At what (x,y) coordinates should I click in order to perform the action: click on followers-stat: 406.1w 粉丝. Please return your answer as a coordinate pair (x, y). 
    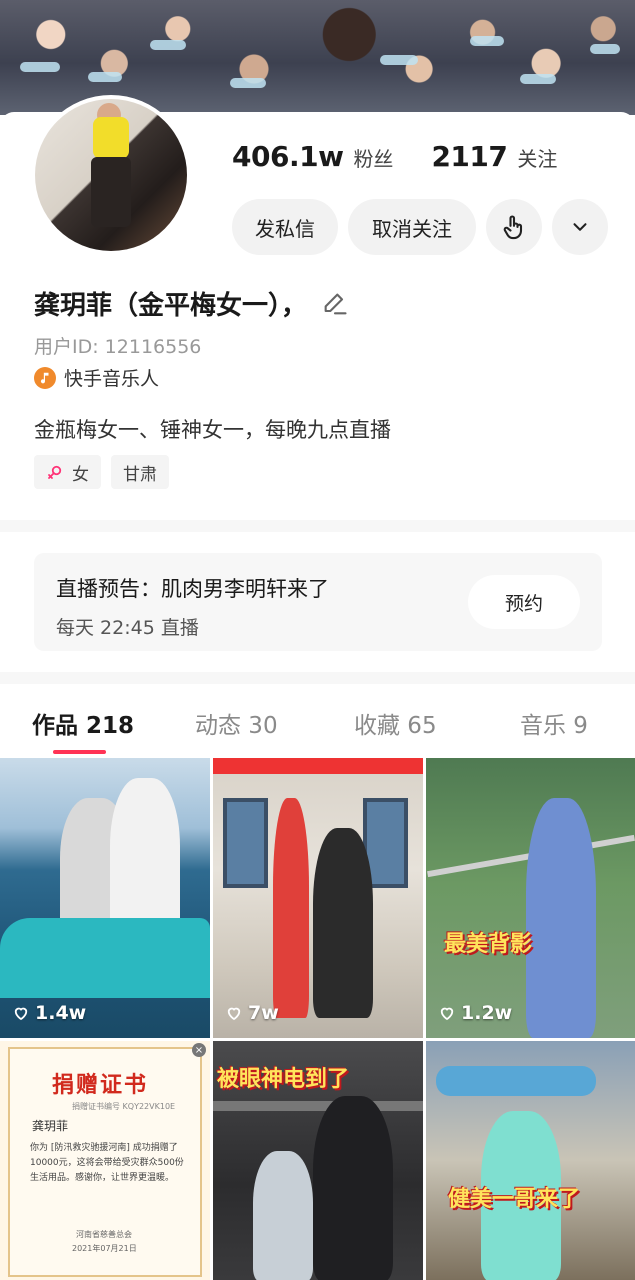
    Looking at the image, I should click on (312, 156).